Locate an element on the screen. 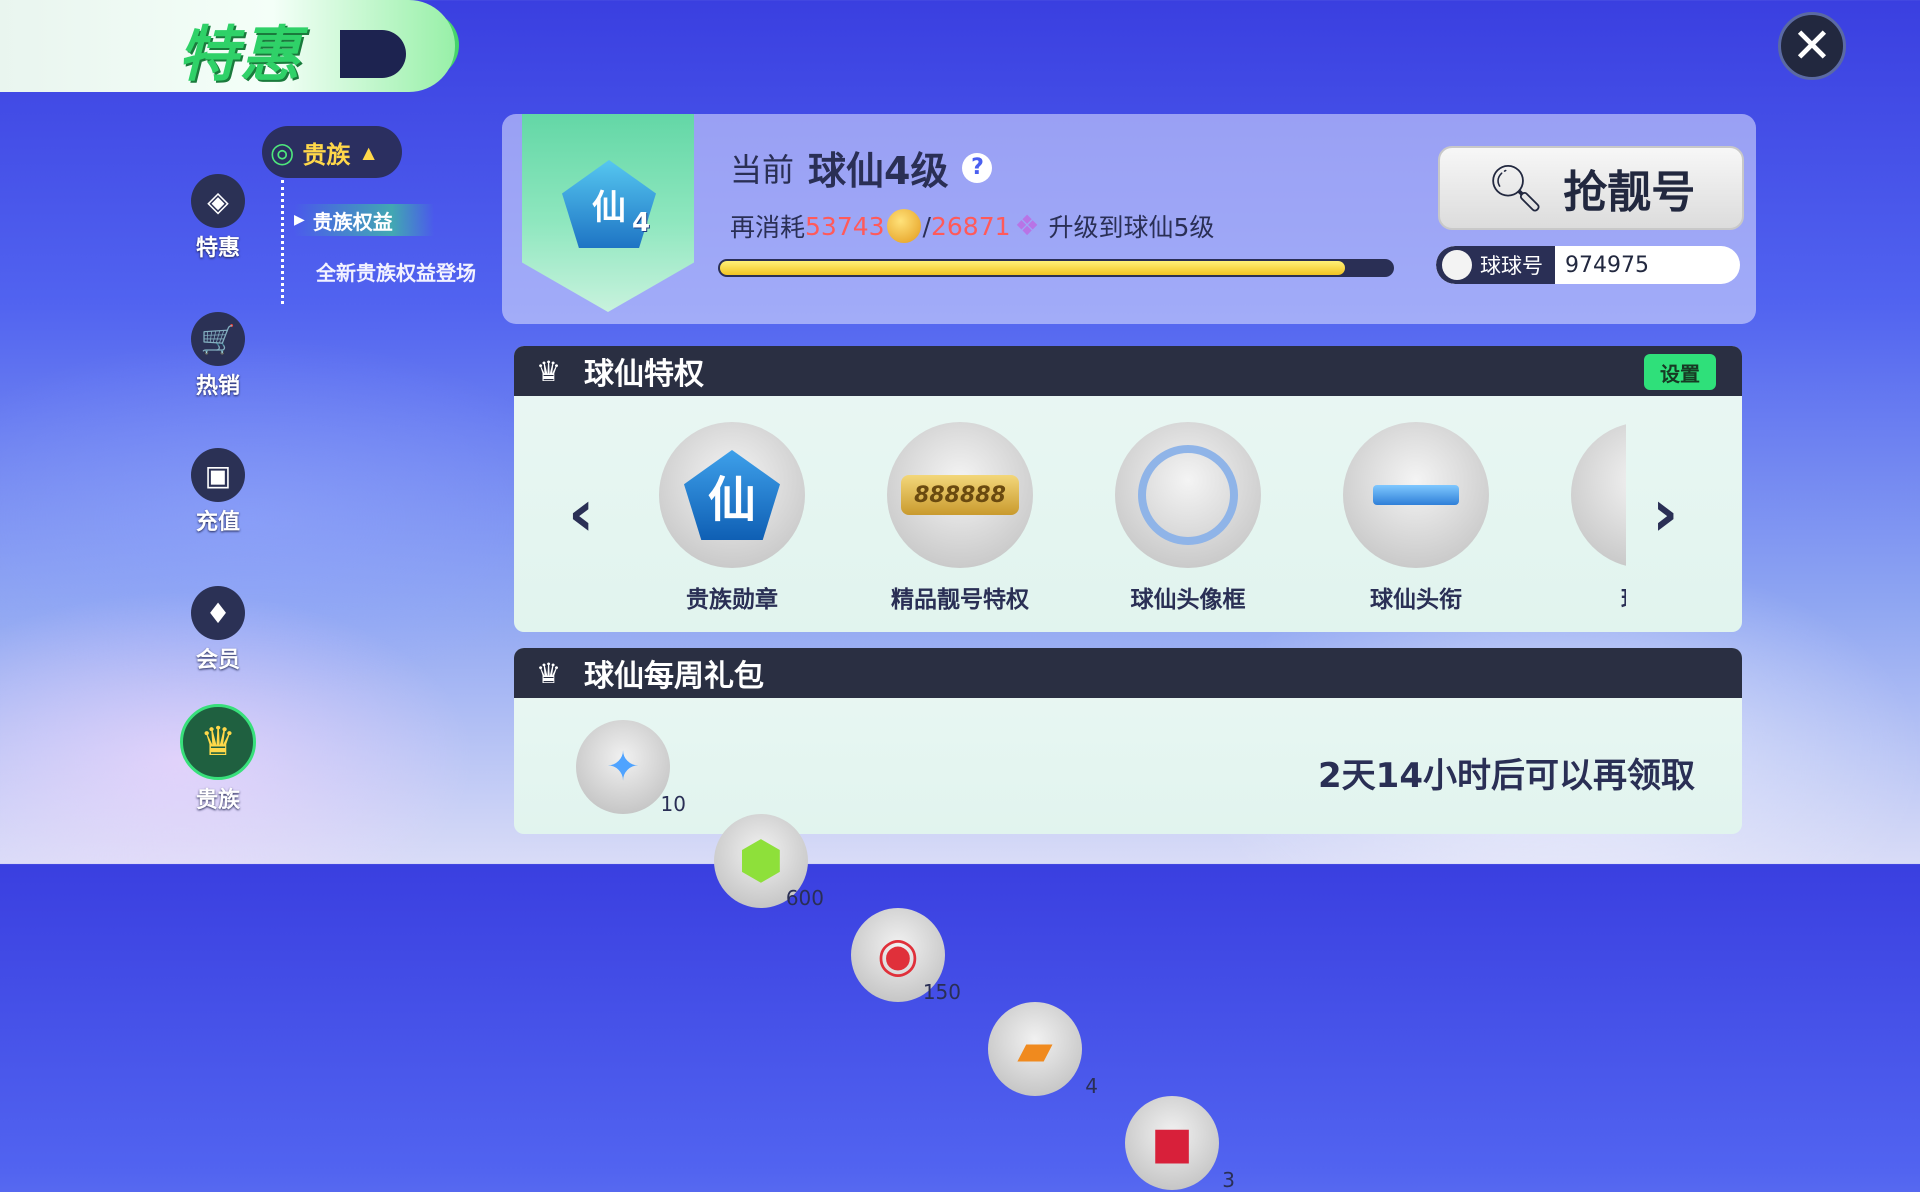  gem-amount: 26871 is located at coordinates (970, 226).